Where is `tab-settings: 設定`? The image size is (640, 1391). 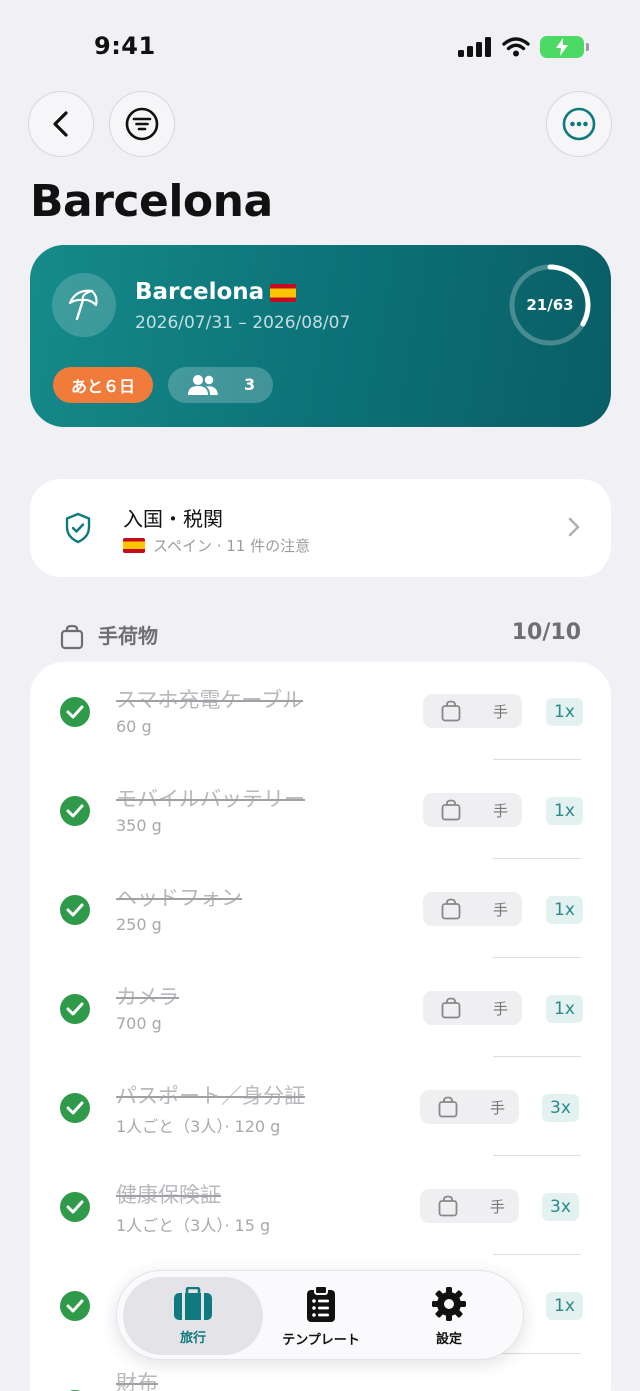 tab-settings: 設定 is located at coordinates (449, 1316).